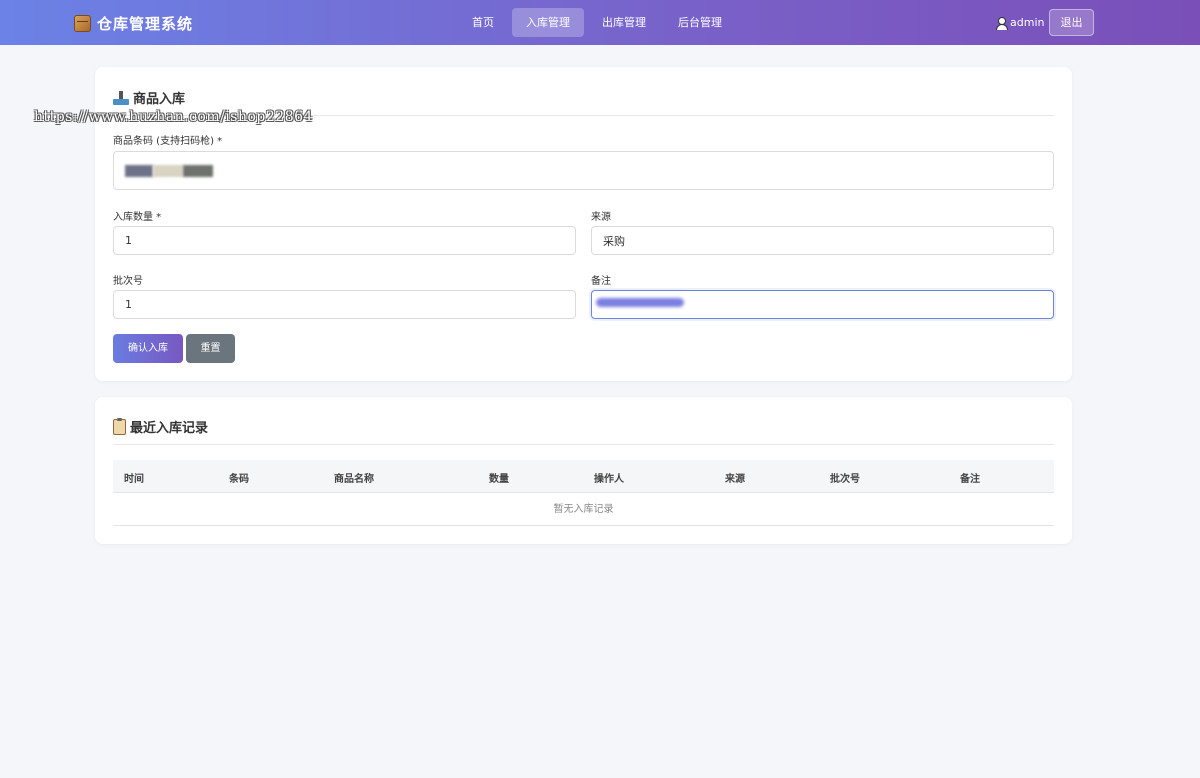 The image size is (1200, 778). What do you see at coordinates (822, 240) in the screenshot?
I see `source-input: 采购` at bounding box center [822, 240].